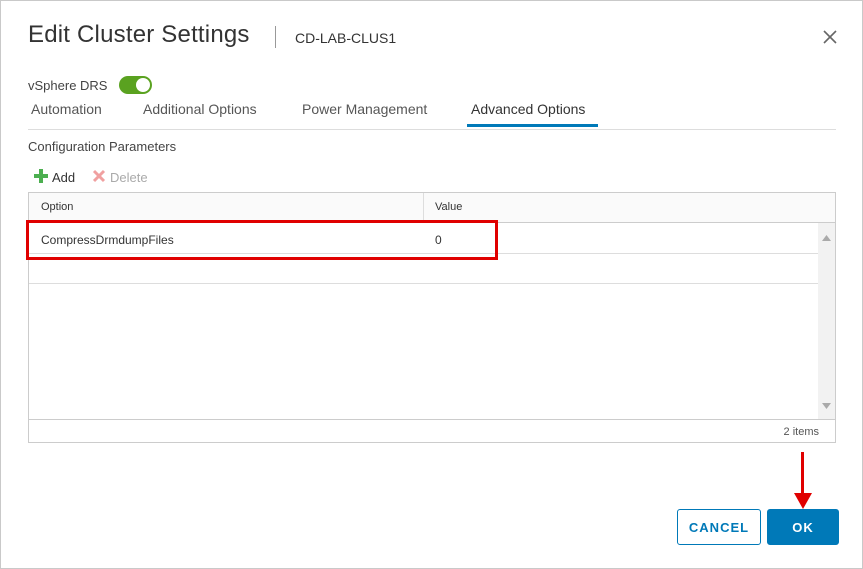 This screenshot has height=569, width=863. Describe the element at coordinates (830, 37) in the screenshot. I see `close-icon` at that location.